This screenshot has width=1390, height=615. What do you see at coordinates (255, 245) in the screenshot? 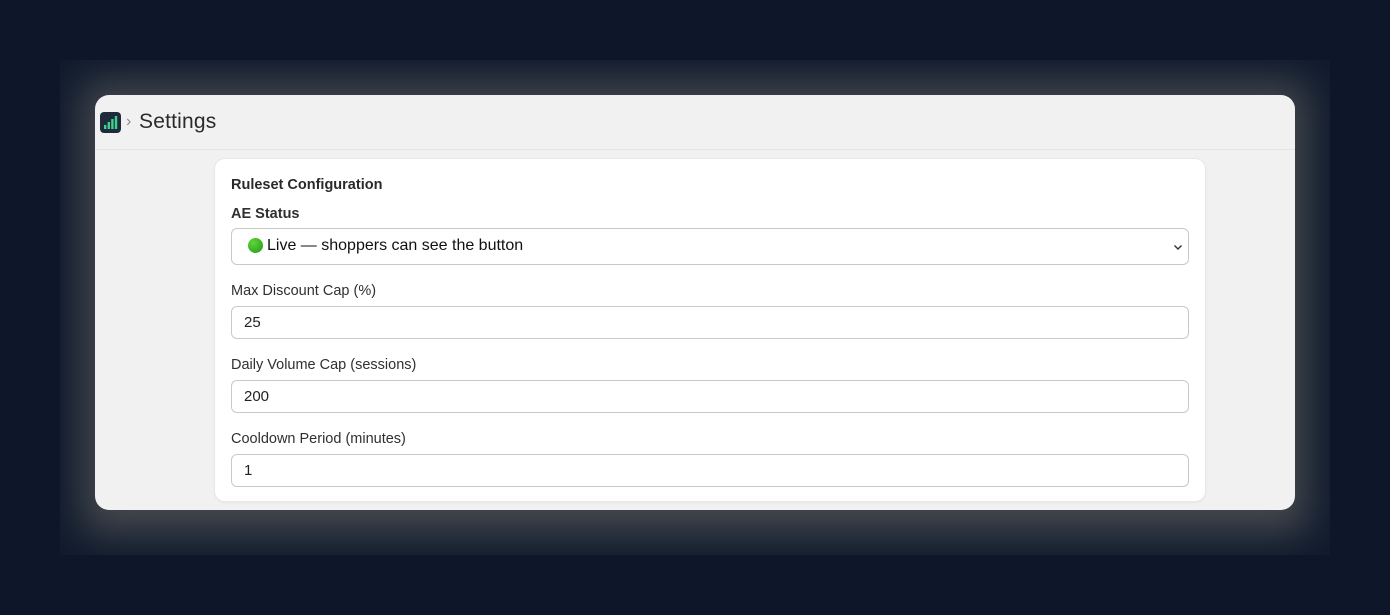
I see `status-live-icon` at bounding box center [255, 245].